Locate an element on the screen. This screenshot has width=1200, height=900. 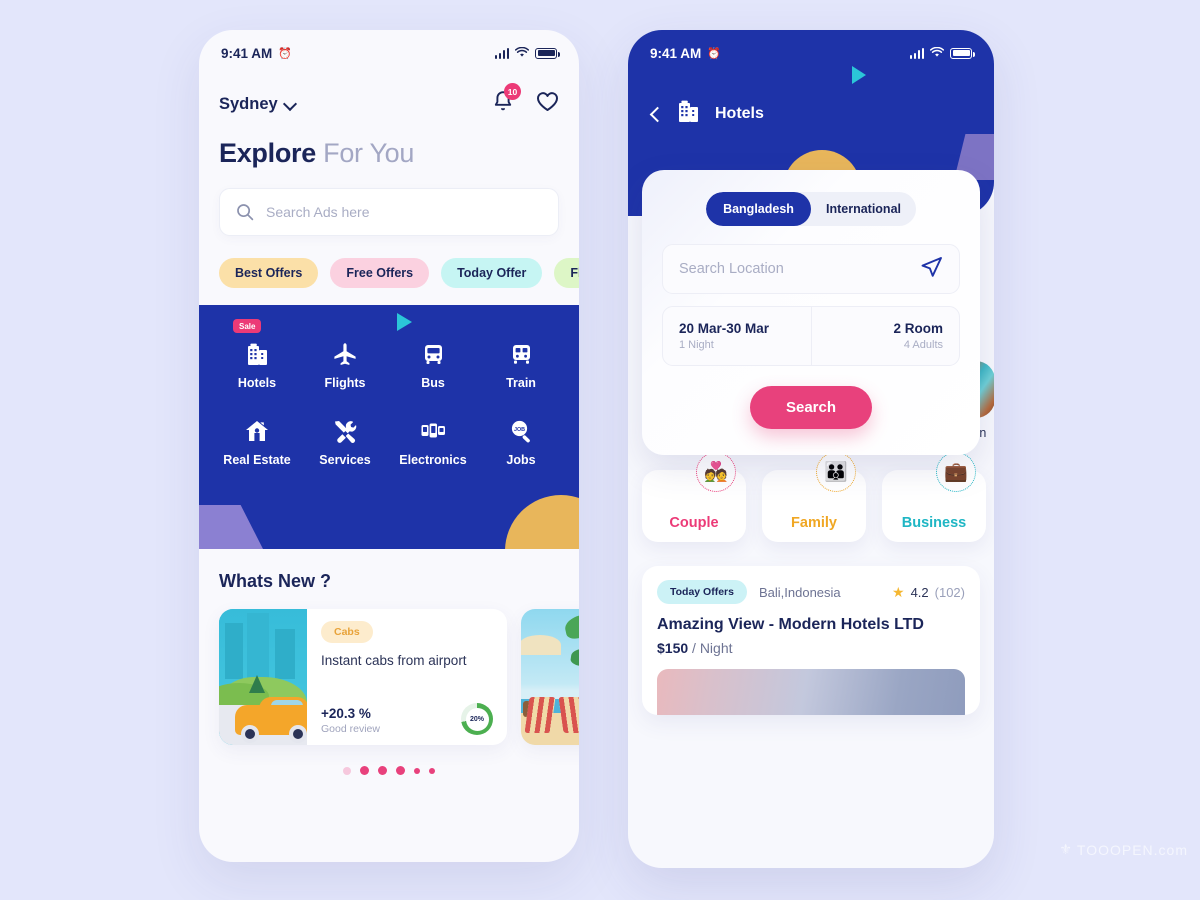
travel-type-family: 👪 Family is located at coordinates (814, 497).